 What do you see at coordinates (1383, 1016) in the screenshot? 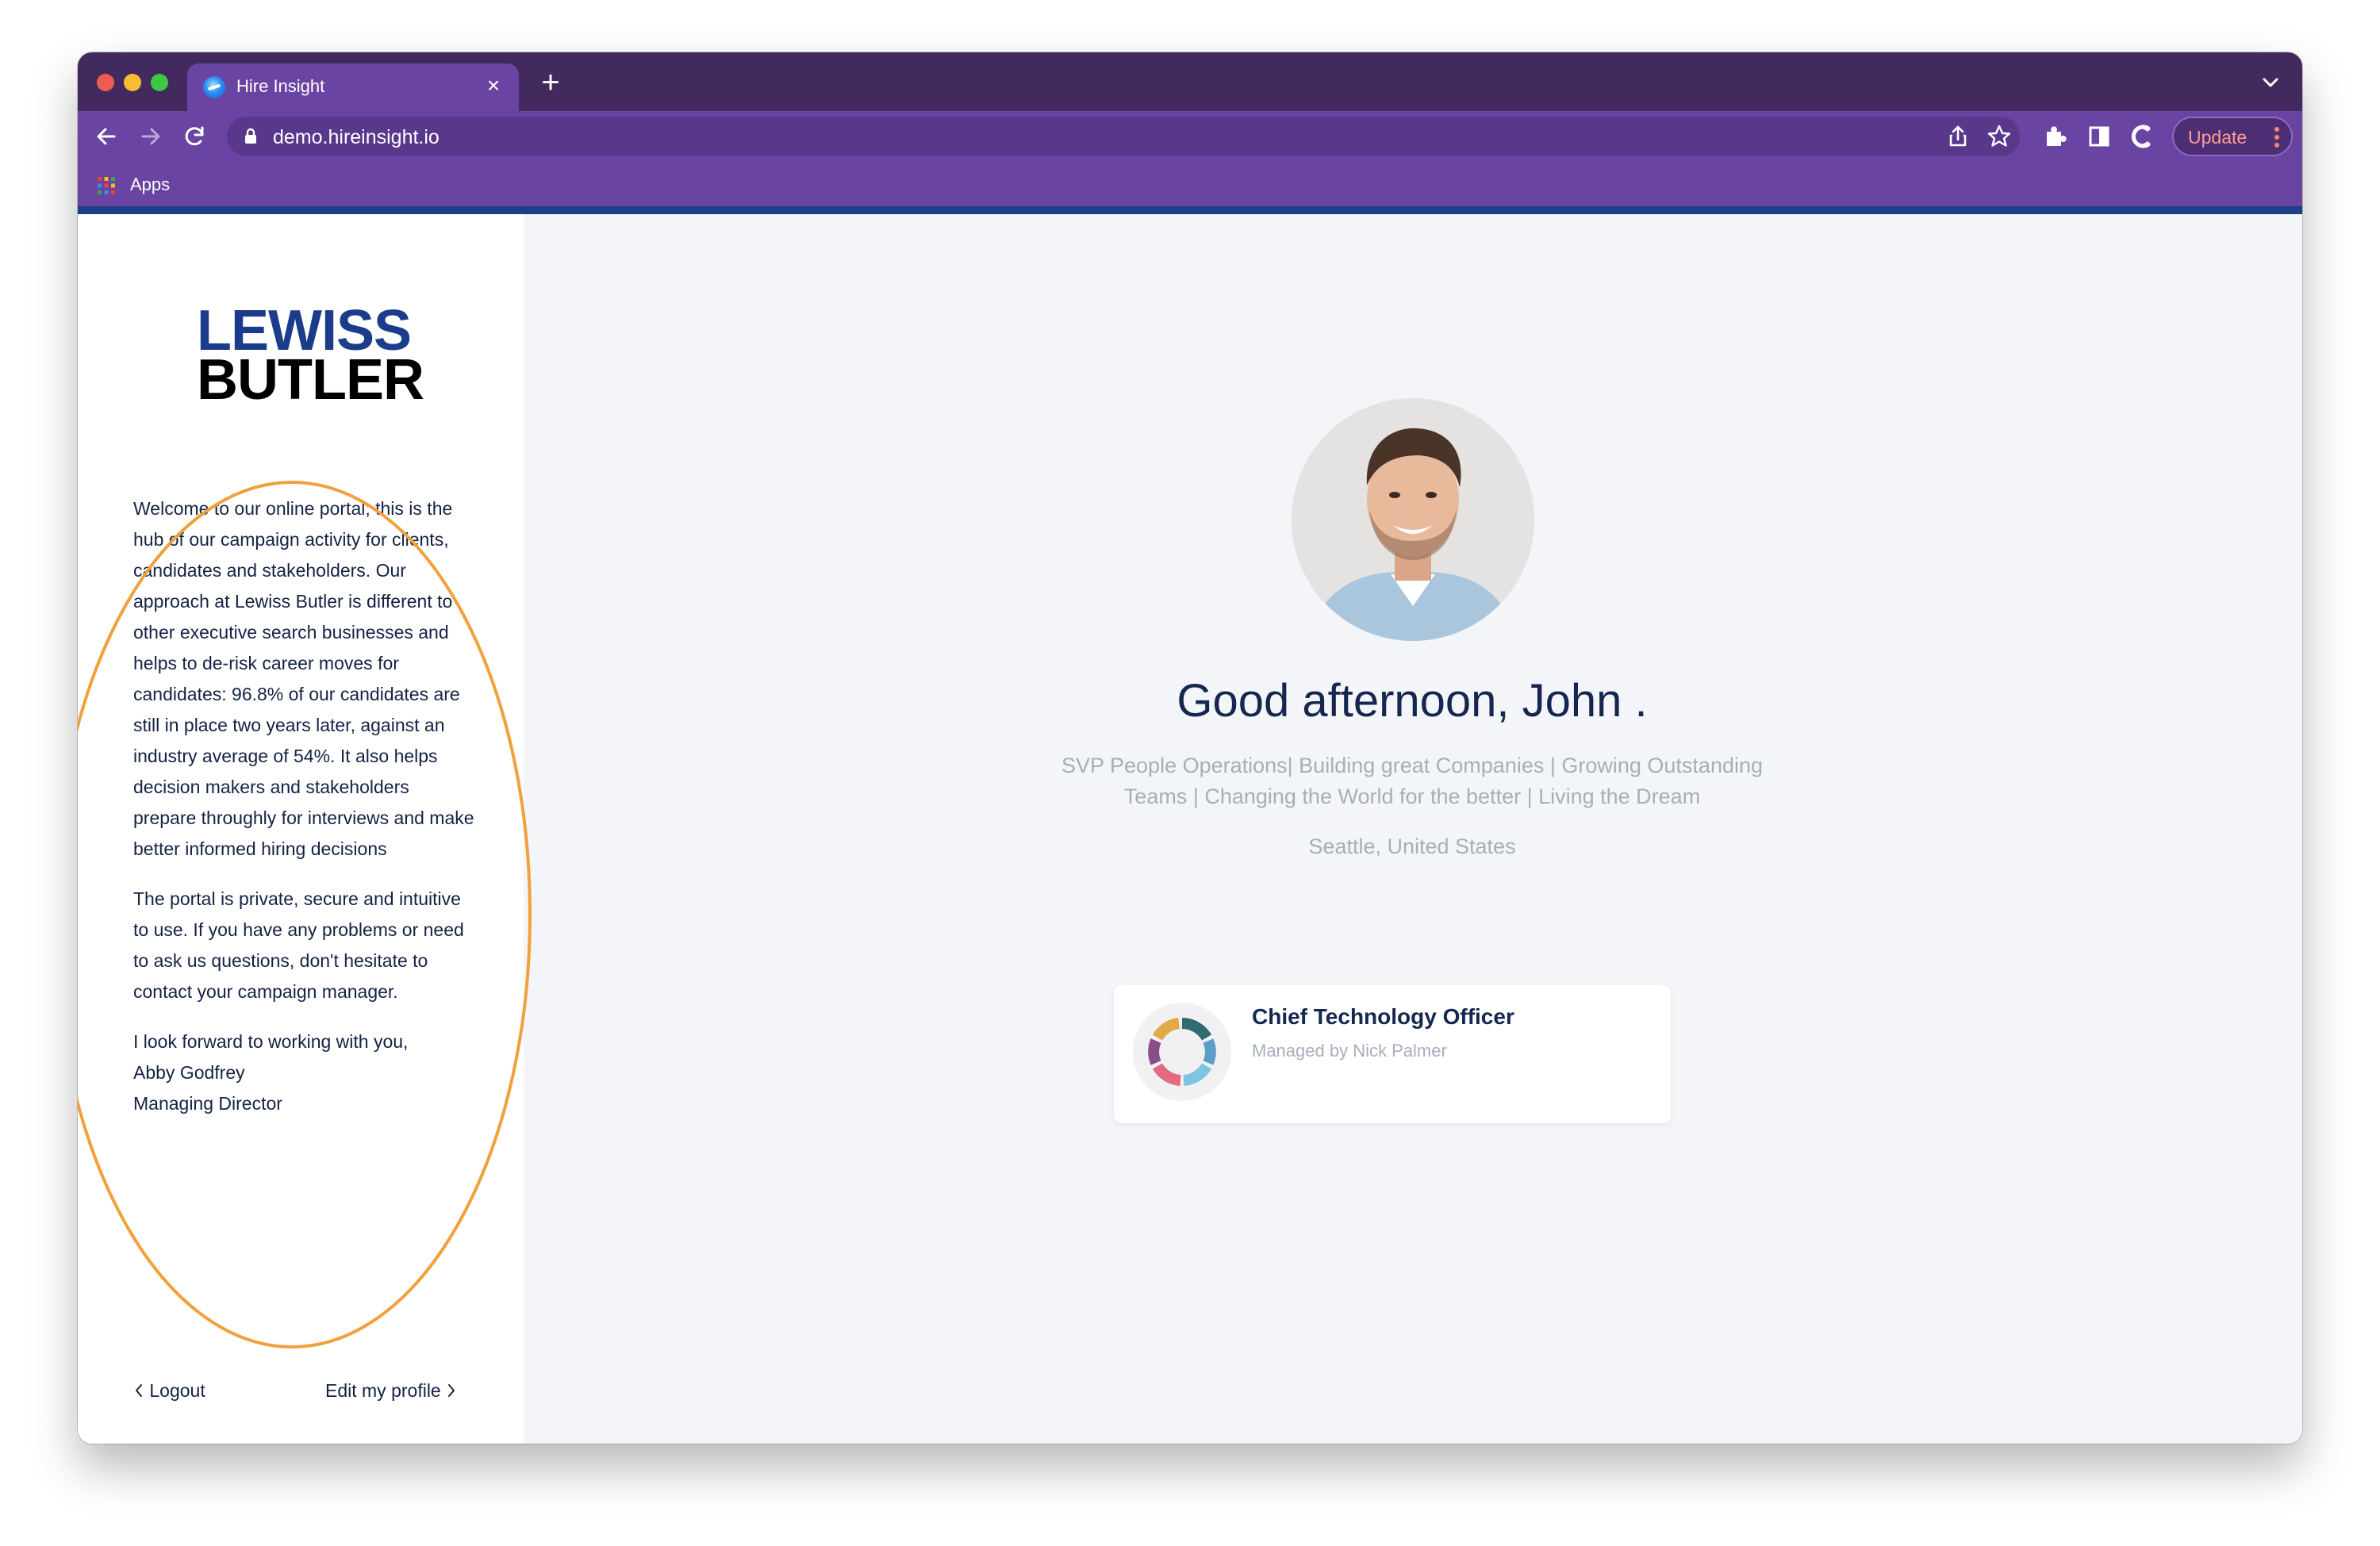
I see `campaign-job-title: Chief Technology Officer` at bounding box center [1383, 1016].